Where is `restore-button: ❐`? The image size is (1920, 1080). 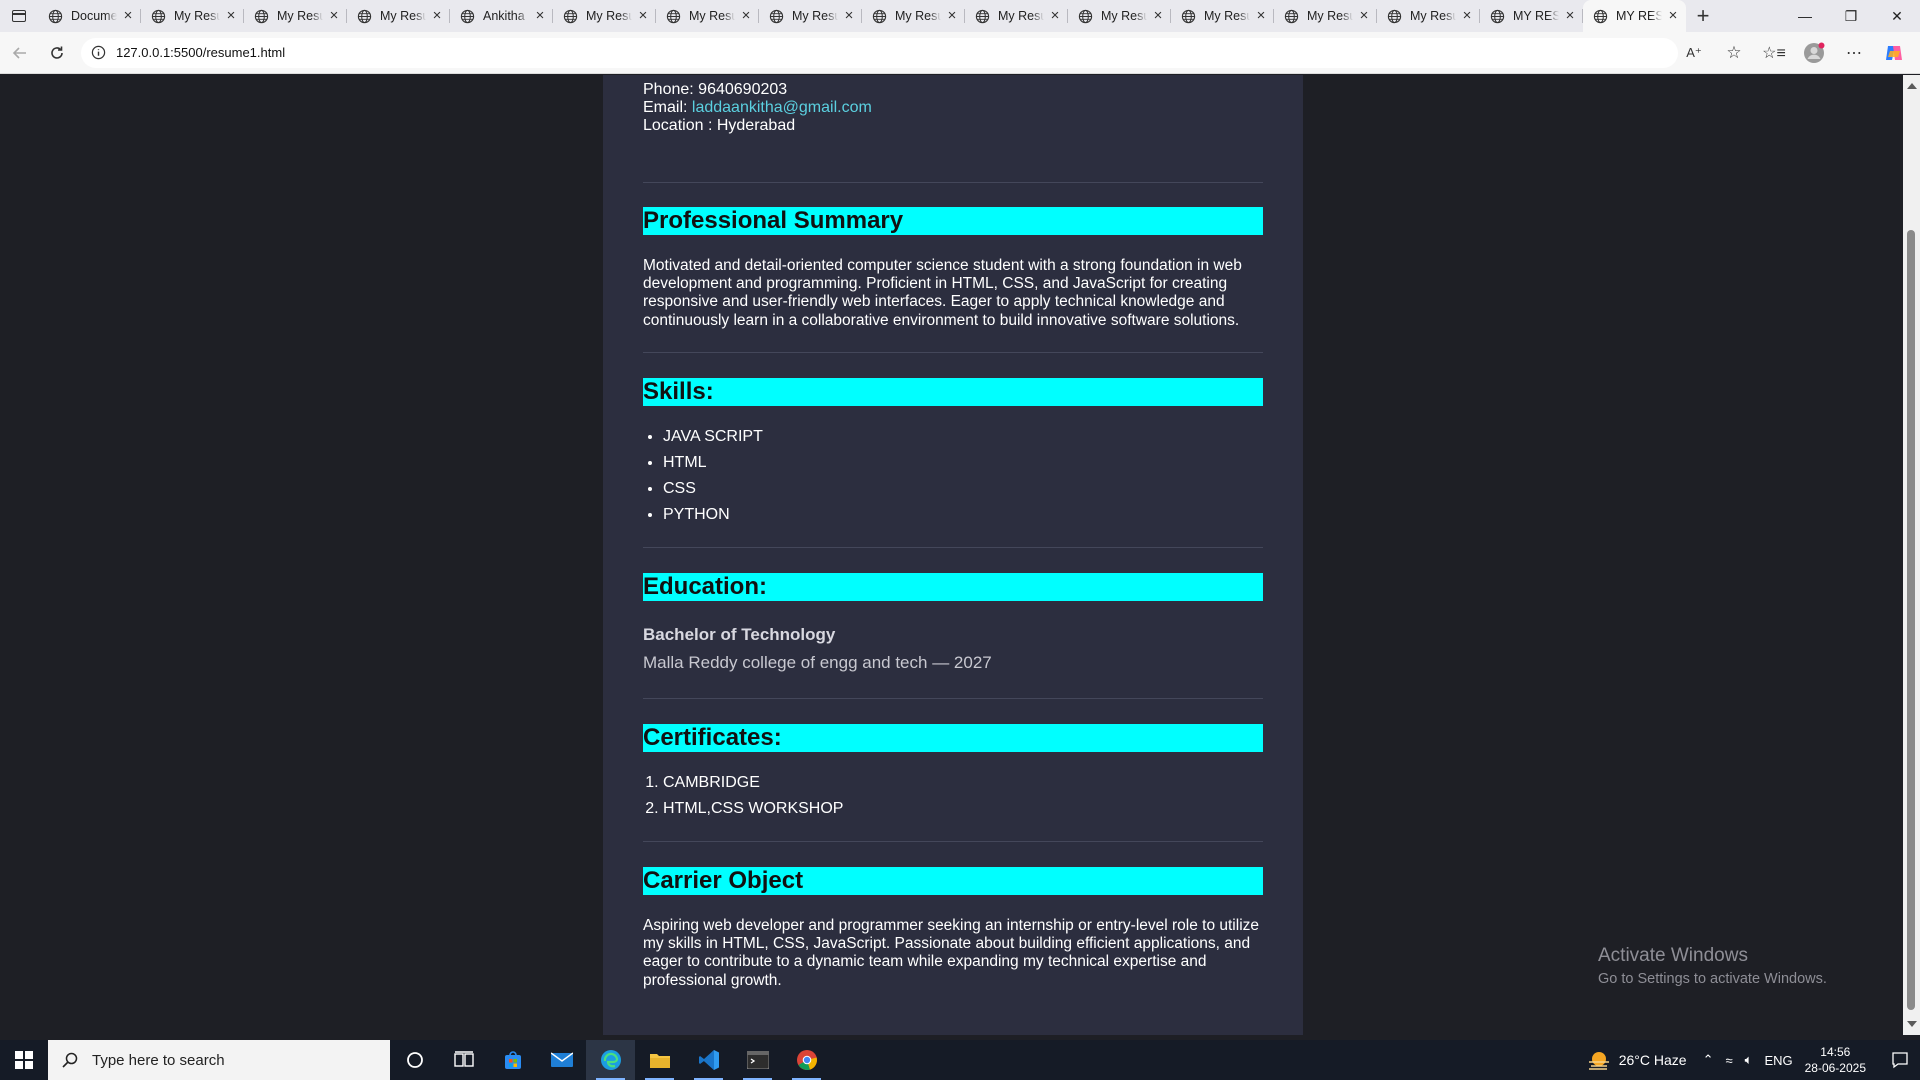 restore-button: ❐ is located at coordinates (1851, 16).